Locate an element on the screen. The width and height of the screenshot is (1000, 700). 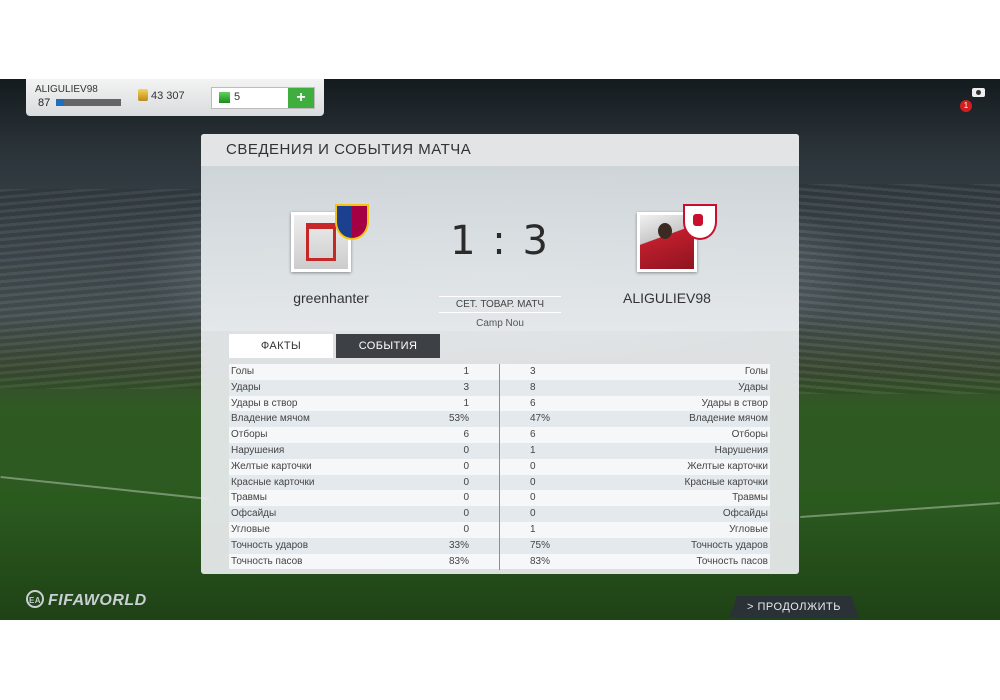
home-stat: Желтые карточки 0 is located at coordinates (364, 466).